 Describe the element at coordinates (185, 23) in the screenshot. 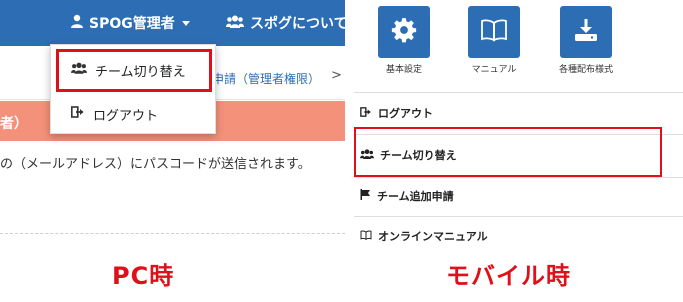

I see `caret-down-icon` at that location.